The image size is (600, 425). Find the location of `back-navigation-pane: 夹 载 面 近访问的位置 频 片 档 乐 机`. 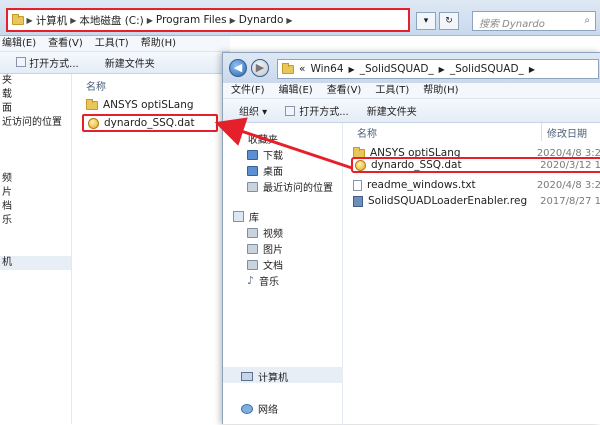

back-navigation-pane: 夹 载 面 近访问的位置 频 片 档 乐 机 is located at coordinates (36, 249).